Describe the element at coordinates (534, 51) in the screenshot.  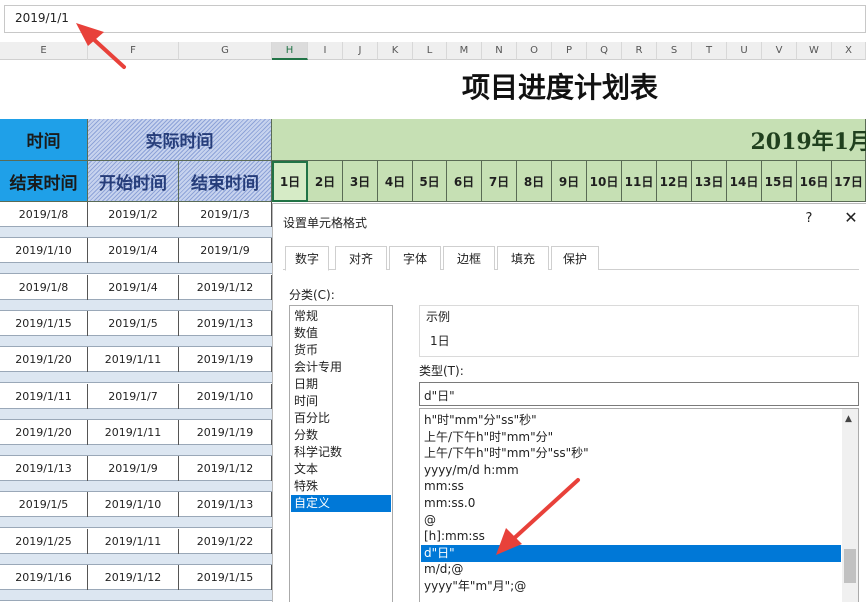
I see `column-header: O` at that location.